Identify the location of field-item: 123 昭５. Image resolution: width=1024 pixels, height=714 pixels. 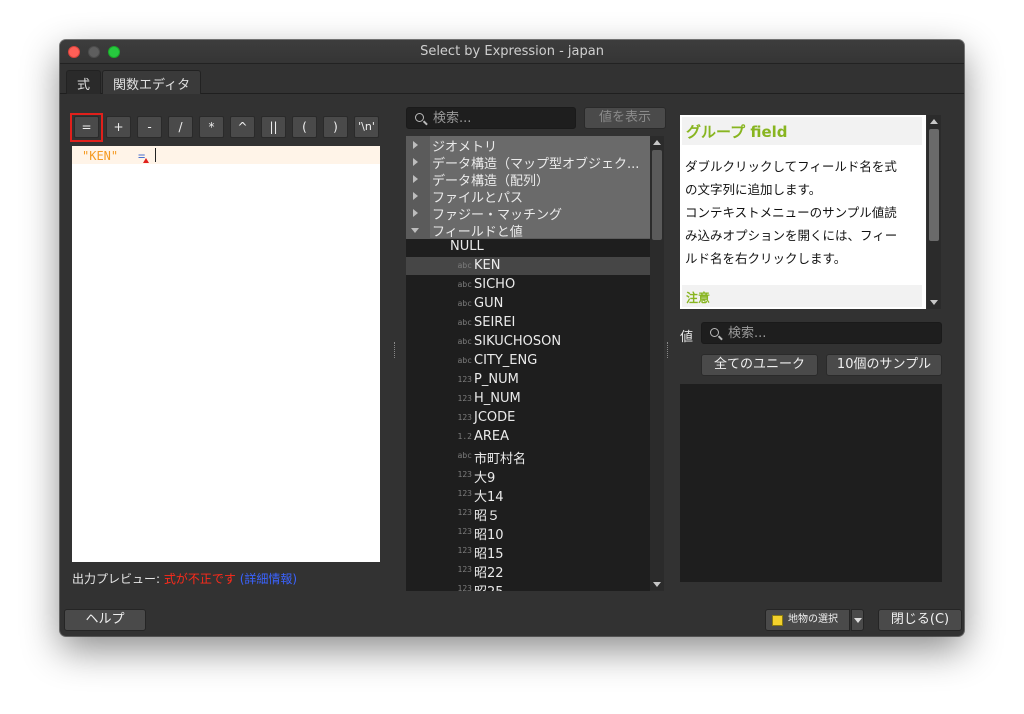
(528, 514).